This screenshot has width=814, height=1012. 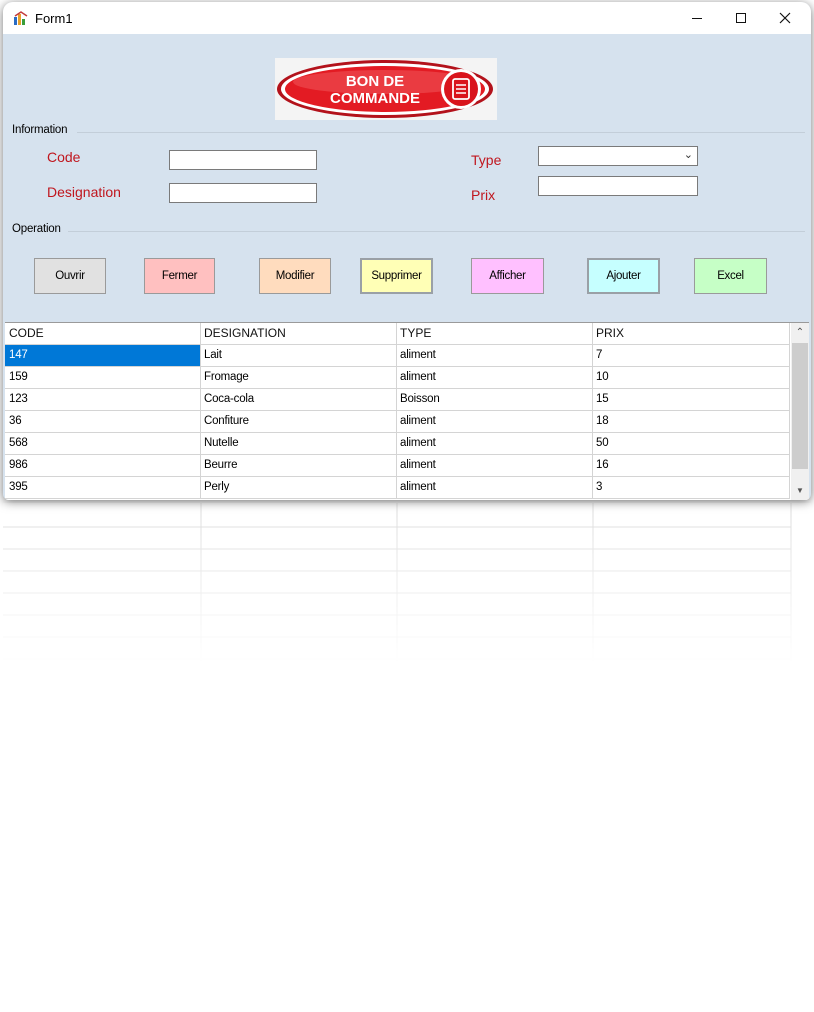 I want to click on code-input, so click(x=243, y=160).